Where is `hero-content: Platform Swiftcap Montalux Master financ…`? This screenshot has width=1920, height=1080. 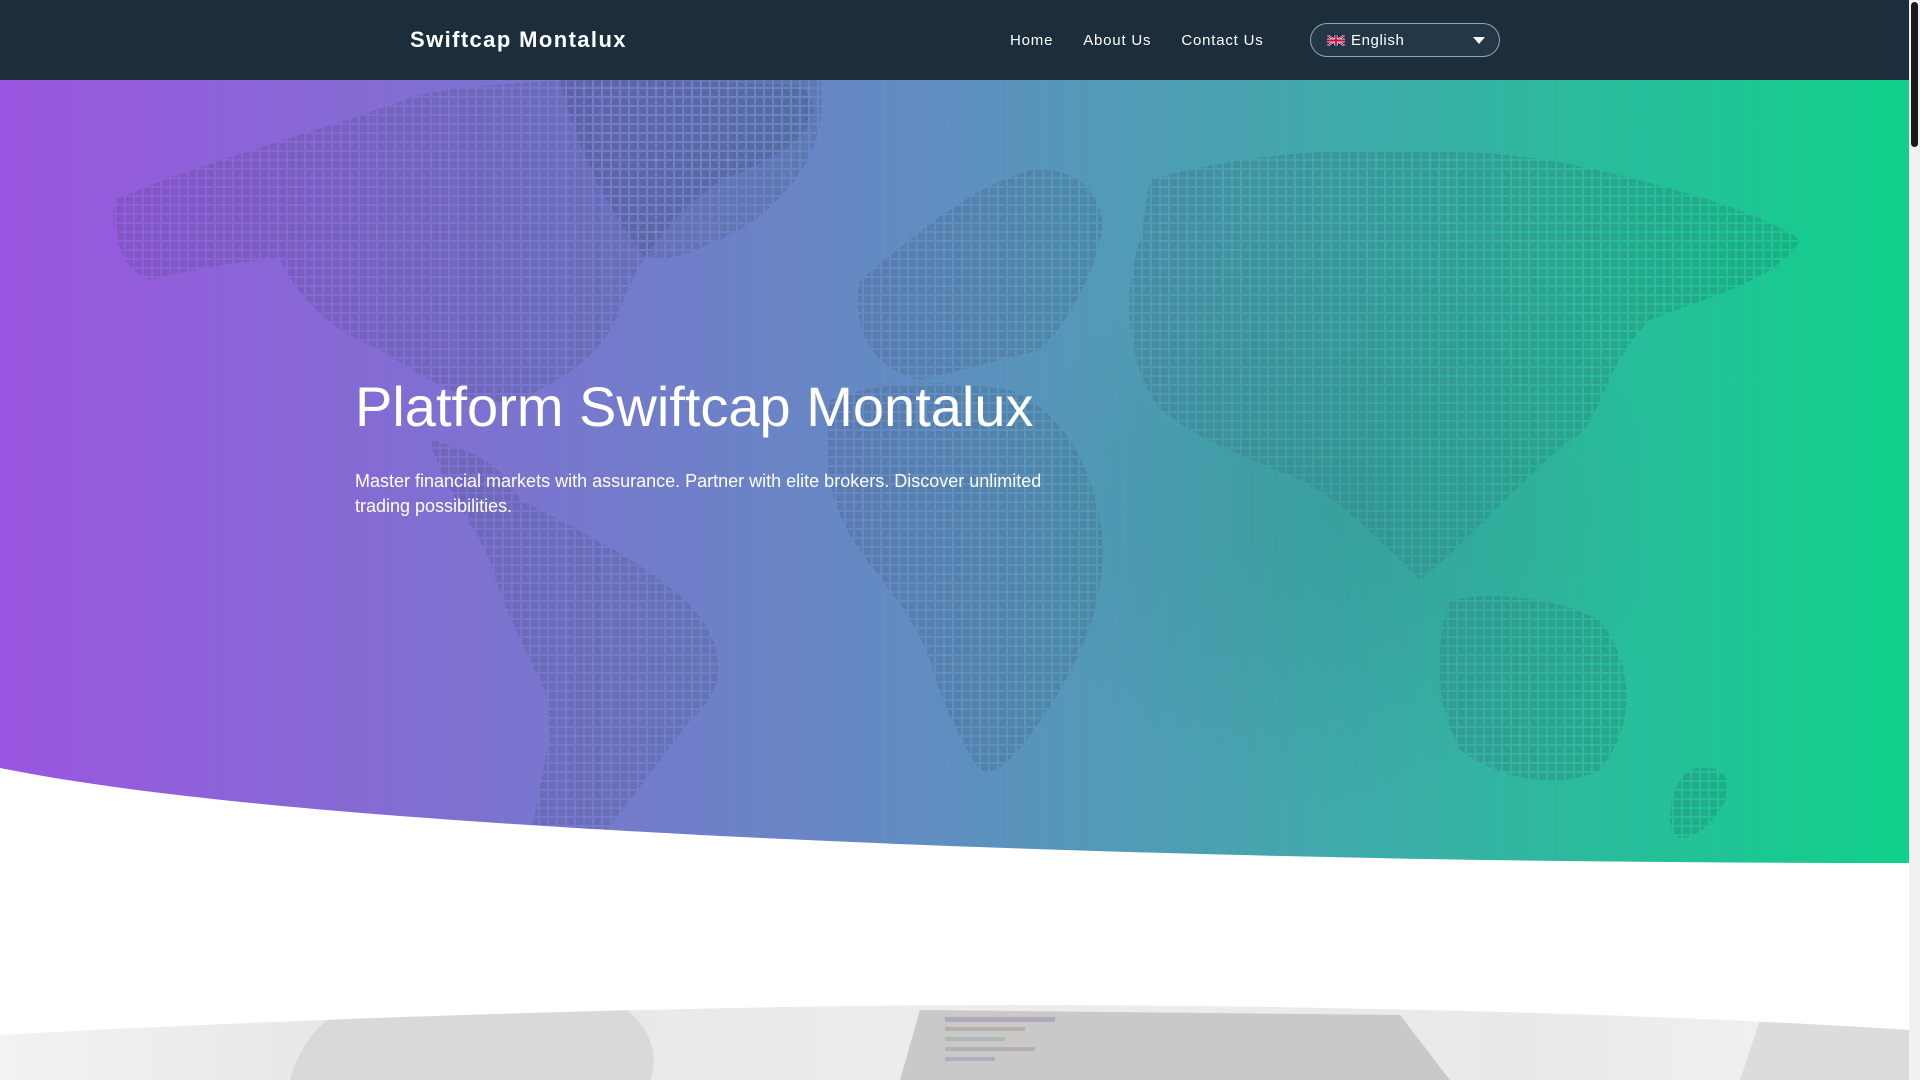 hero-content: Platform Swiftcap Montalux Master financ… is located at coordinates (735, 447).